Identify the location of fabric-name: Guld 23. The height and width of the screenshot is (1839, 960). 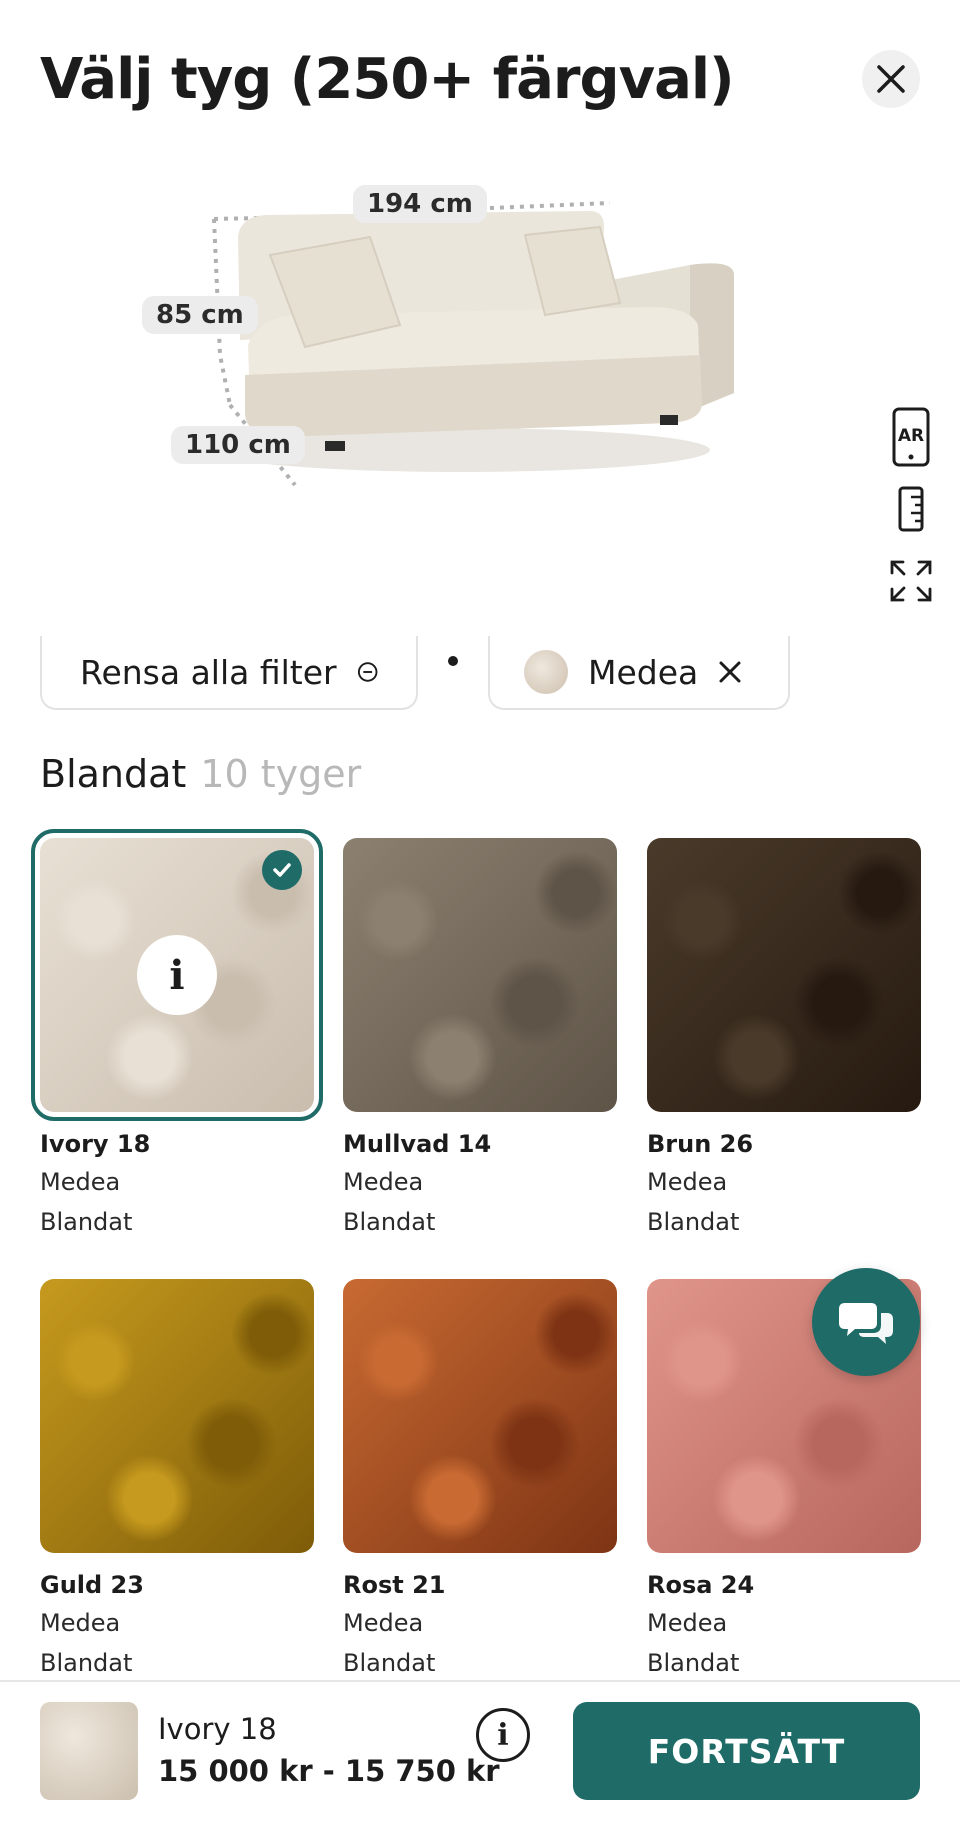
(92, 1585).